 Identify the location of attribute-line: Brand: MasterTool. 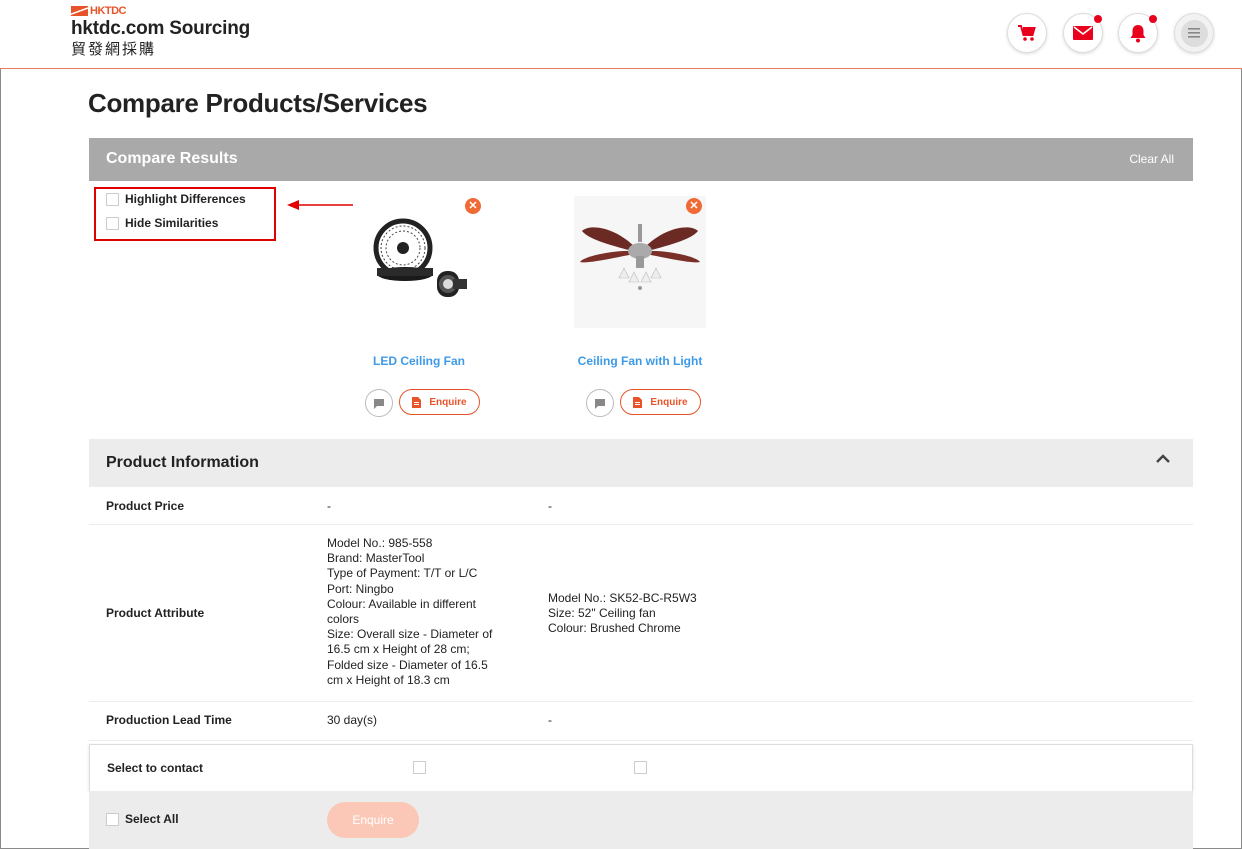
(376, 558).